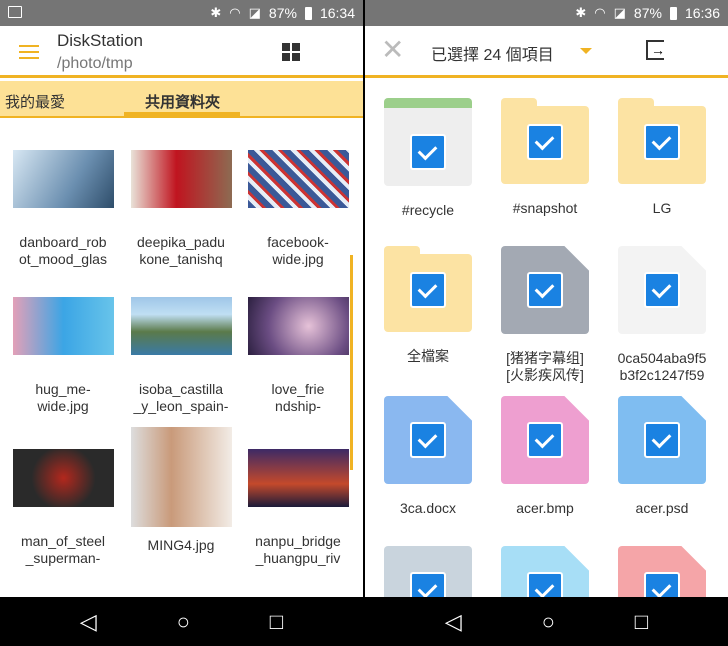  Describe the element at coordinates (662, 358) in the screenshot. I see `file-name-line: 0ca504aba9f5` at that location.